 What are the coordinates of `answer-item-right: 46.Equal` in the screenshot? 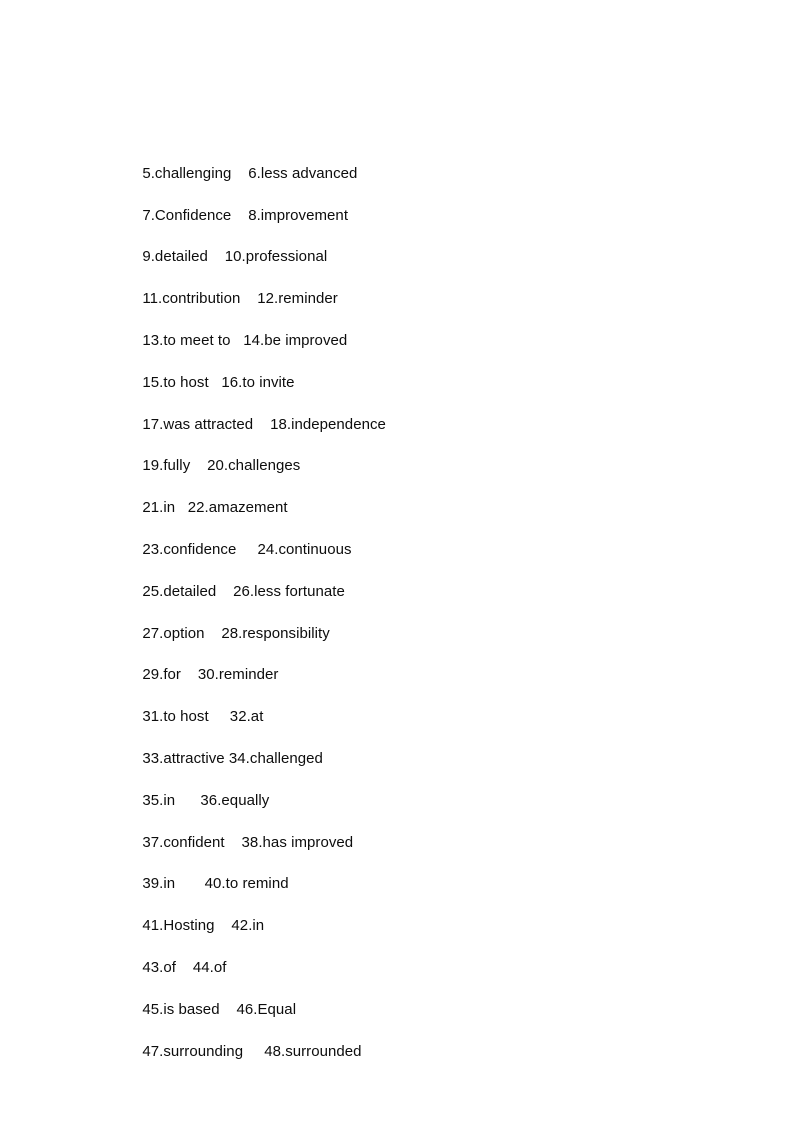 It's located at (266, 1009).